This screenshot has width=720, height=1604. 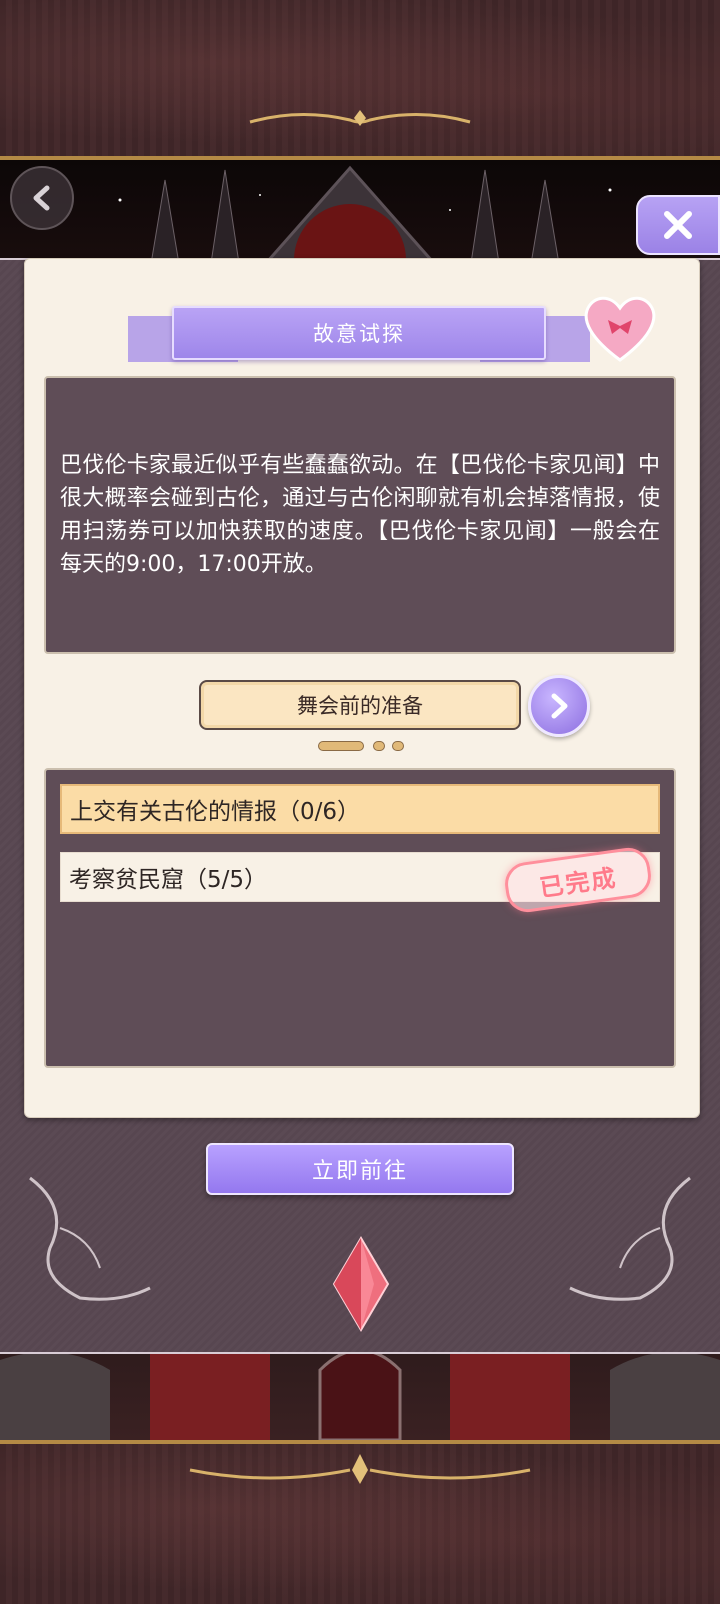 What do you see at coordinates (359, 333) in the screenshot?
I see `quest-title: 故意试探` at bounding box center [359, 333].